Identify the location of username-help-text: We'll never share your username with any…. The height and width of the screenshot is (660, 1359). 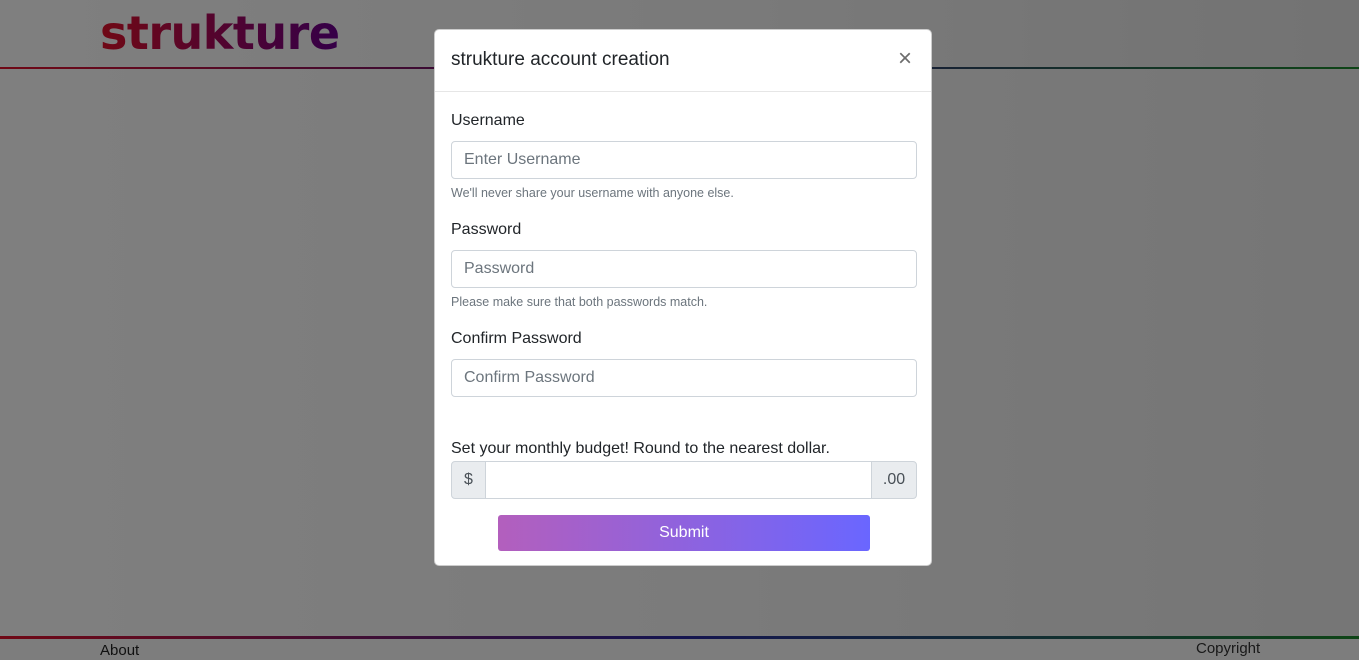
(592, 193).